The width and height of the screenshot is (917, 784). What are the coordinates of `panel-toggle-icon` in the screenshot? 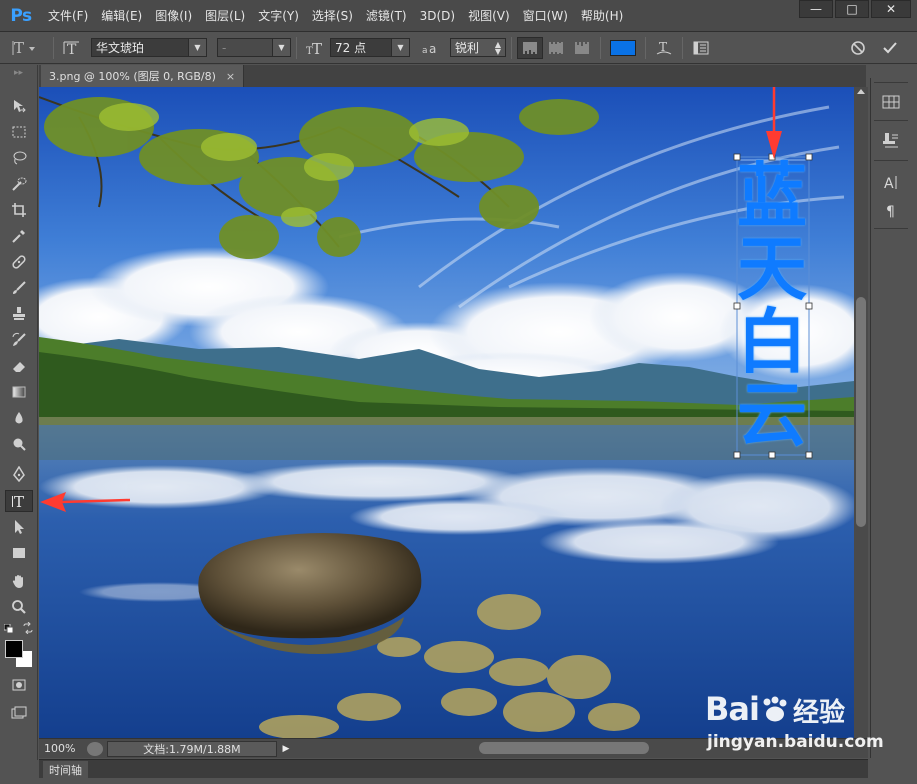 It's located at (701, 47).